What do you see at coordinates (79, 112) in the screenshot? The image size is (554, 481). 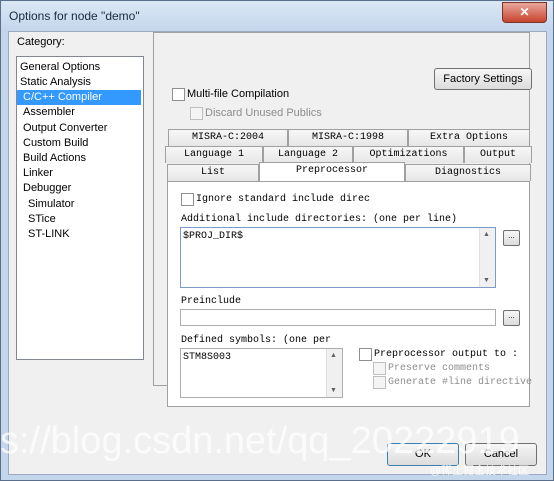 I see `category-item-assembler: Assembler` at bounding box center [79, 112].